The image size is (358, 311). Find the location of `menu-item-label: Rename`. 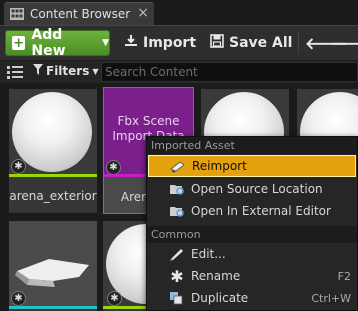

menu-item-label: Rename is located at coordinates (216, 276).